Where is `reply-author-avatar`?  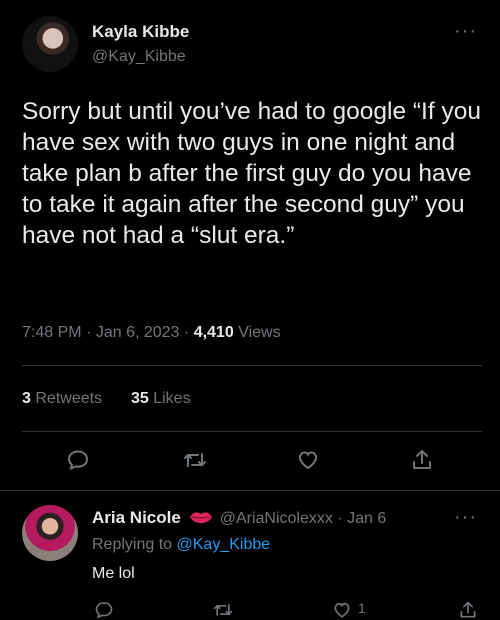
reply-author-avatar is located at coordinates (50, 533).